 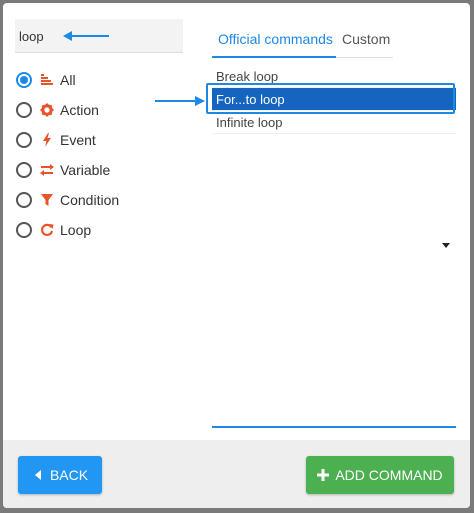 I want to click on filter-label: Loop, so click(x=76, y=230).